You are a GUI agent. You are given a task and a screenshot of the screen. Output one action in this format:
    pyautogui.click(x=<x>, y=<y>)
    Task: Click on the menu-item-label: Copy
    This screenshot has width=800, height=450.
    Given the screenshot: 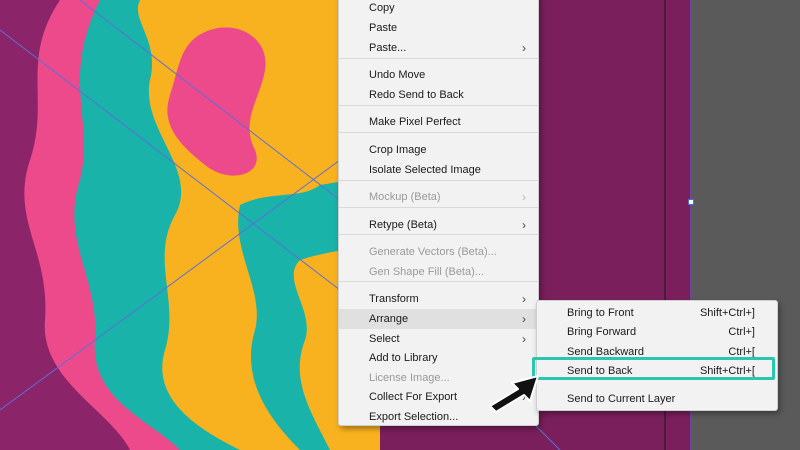 What is the action you would take?
    pyautogui.click(x=382, y=8)
    